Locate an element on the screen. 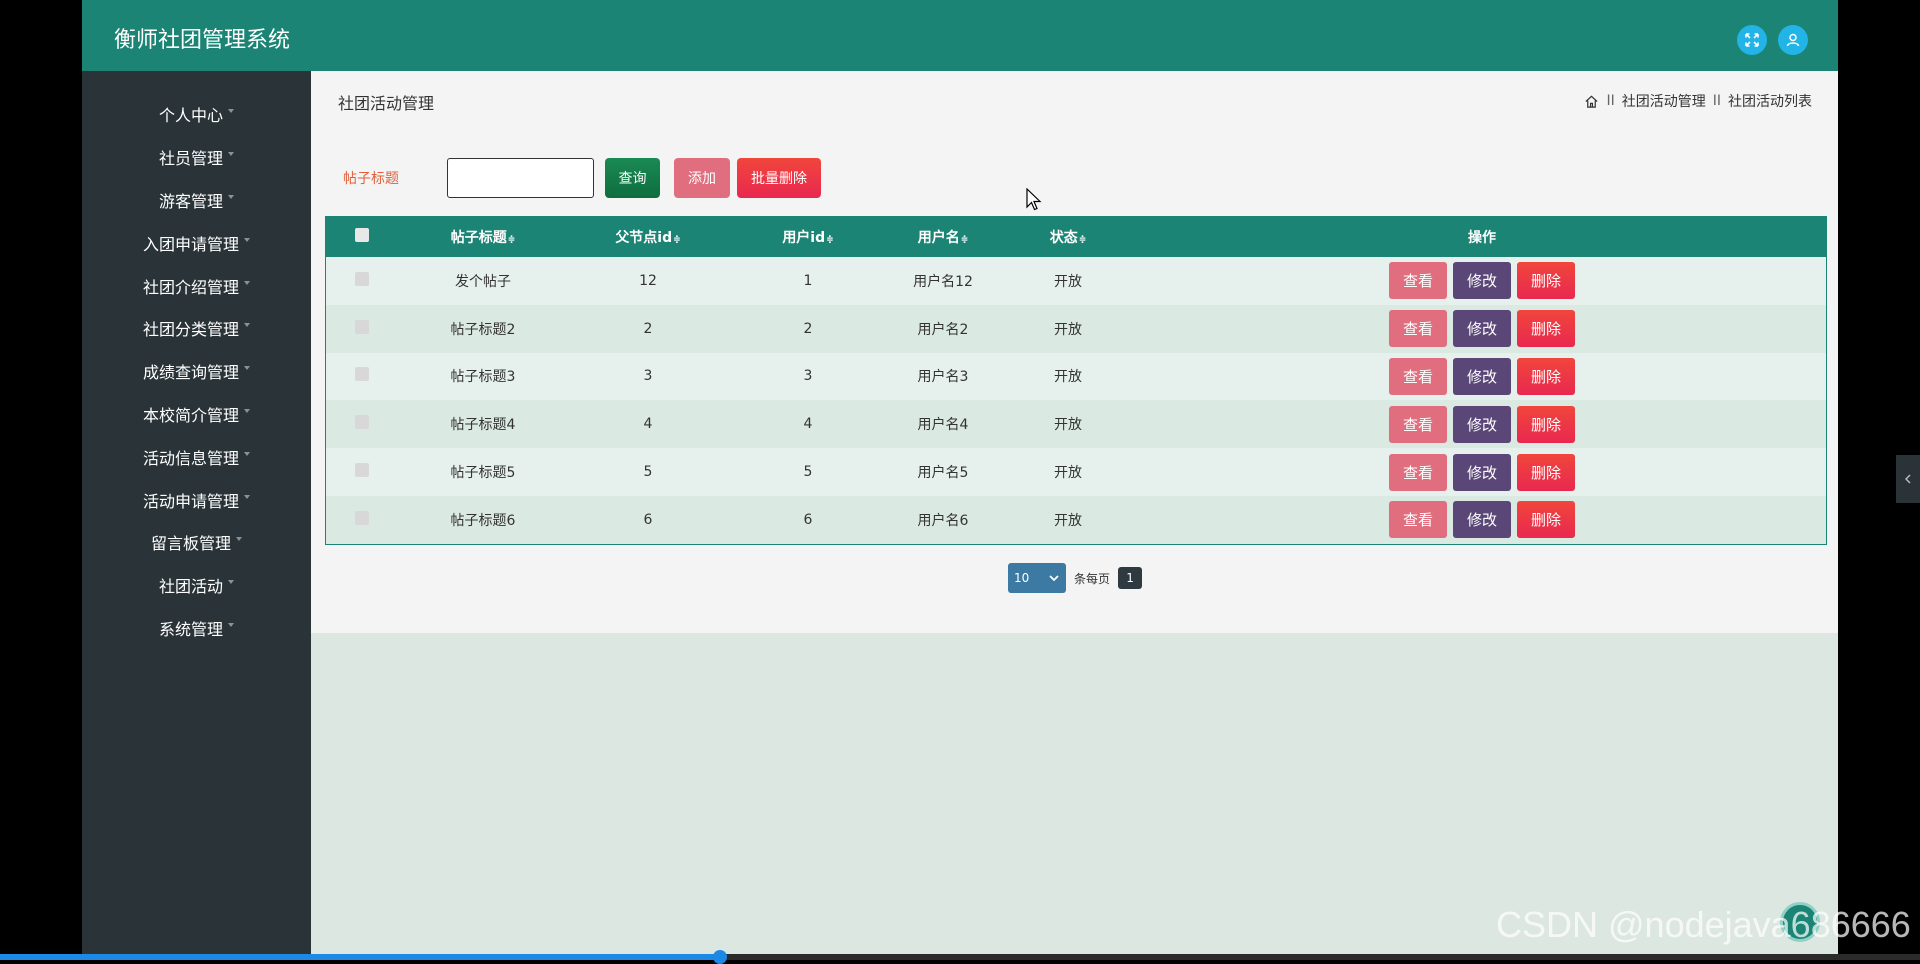 The width and height of the screenshot is (1920, 964). cell-username: 用户名3 is located at coordinates (943, 377).